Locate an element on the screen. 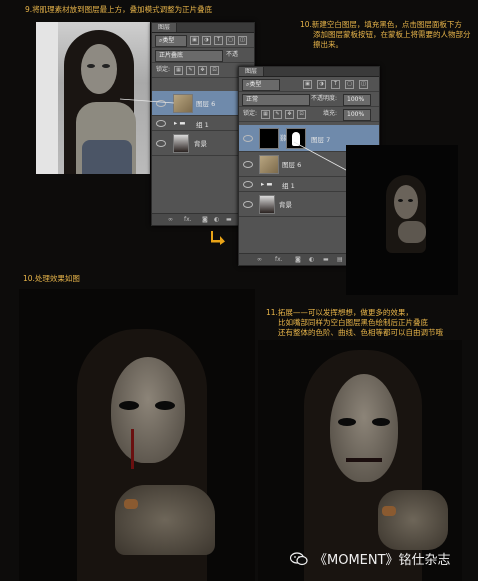 This screenshot has width=478, height=581. step10-caption-line3: 擦出来。 is located at coordinates (328, 44).